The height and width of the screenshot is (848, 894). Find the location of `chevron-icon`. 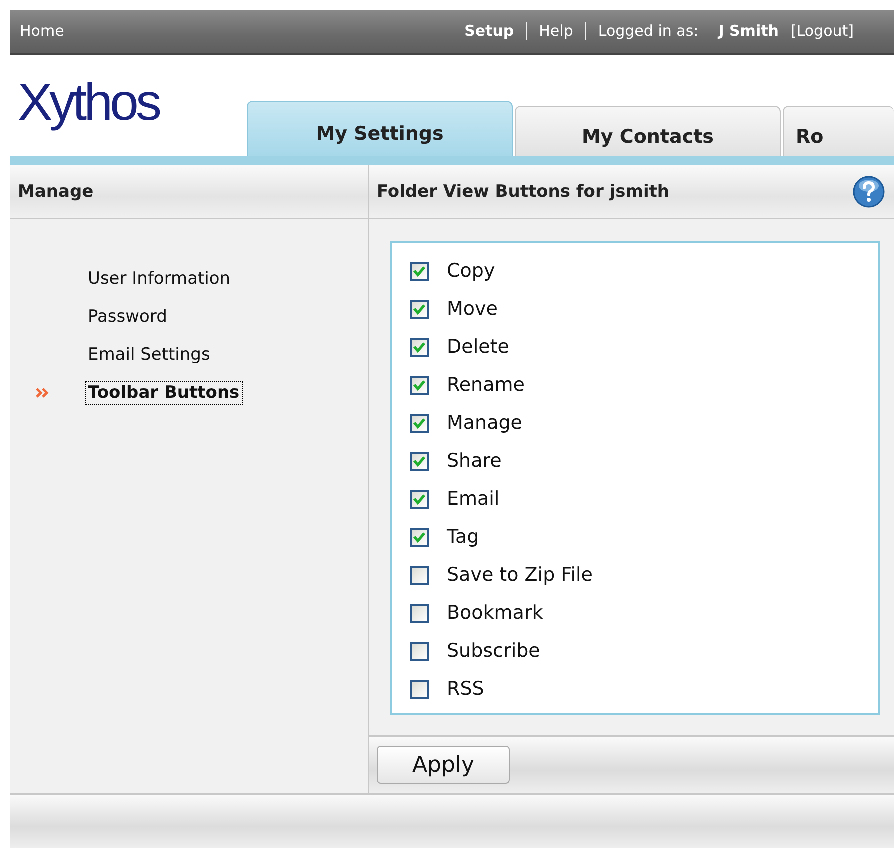

chevron-icon is located at coordinates (43, 393).